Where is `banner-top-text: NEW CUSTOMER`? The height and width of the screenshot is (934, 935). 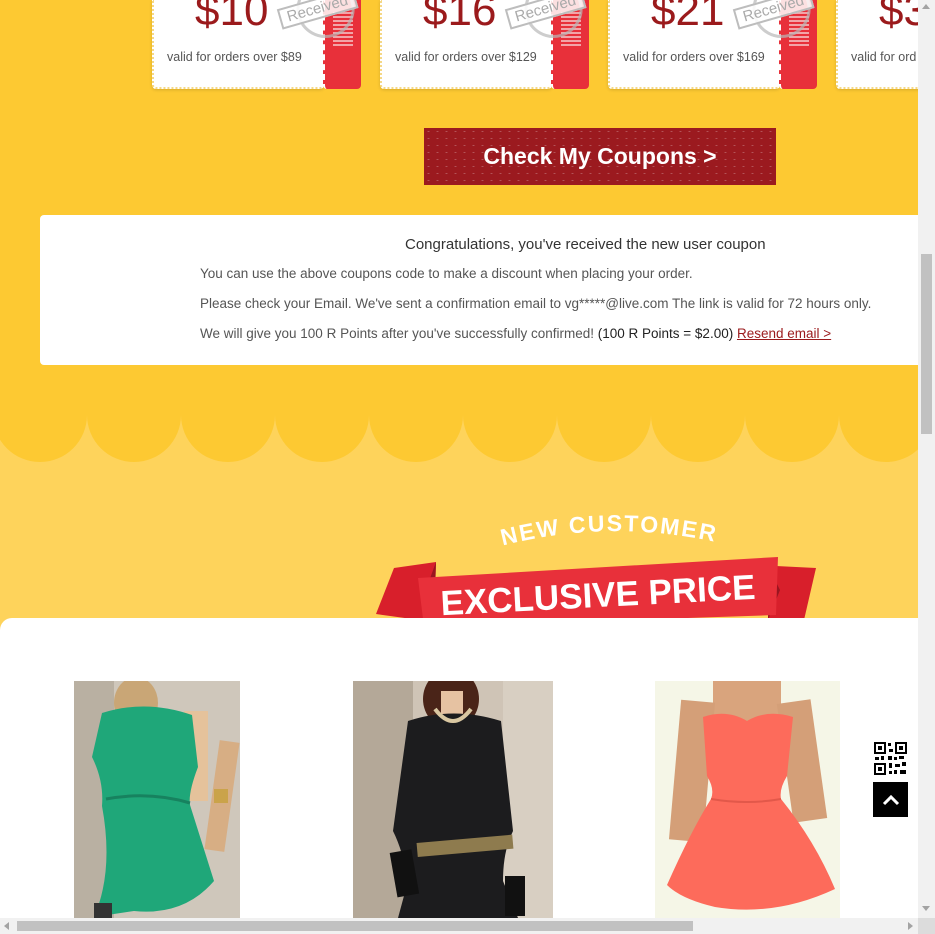
banner-top-text: NEW CUSTOMER is located at coordinates (608, 530).